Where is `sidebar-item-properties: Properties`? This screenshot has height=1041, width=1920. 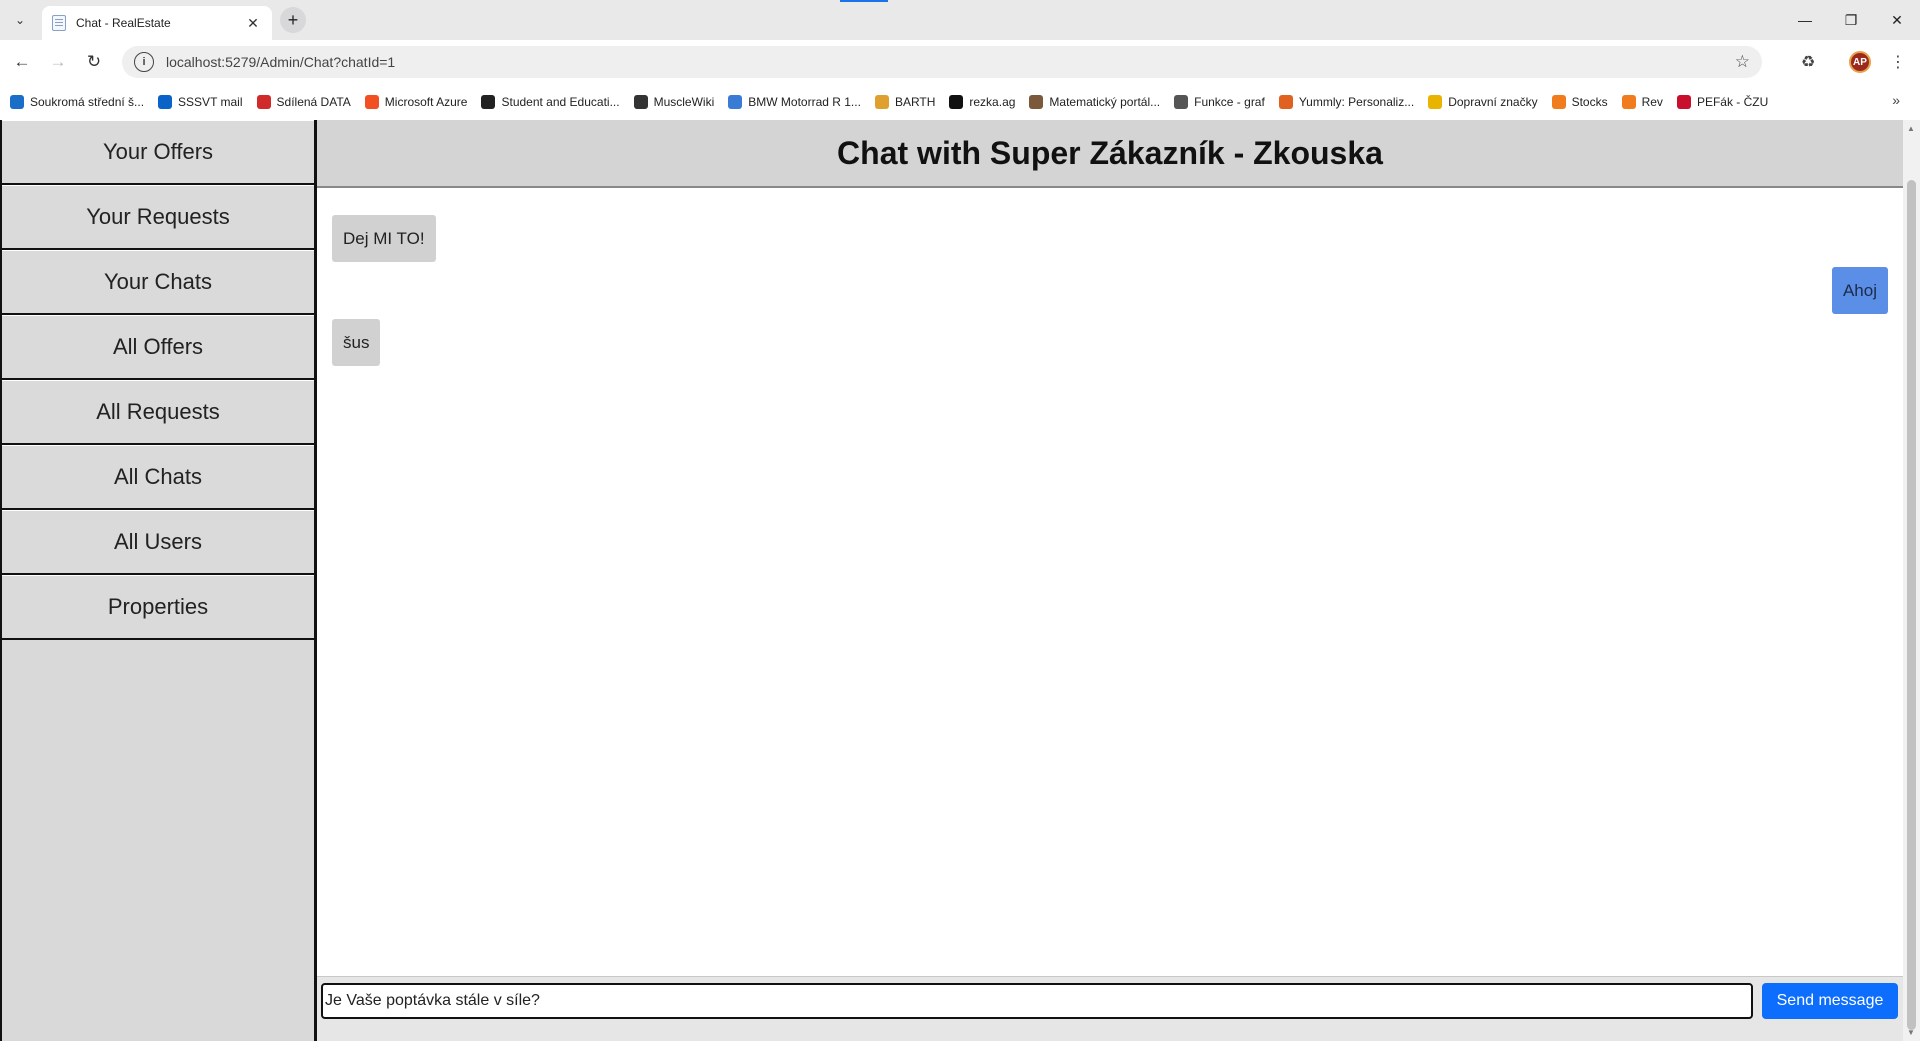
sidebar-item-properties: Properties is located at coordinates (158, 607).